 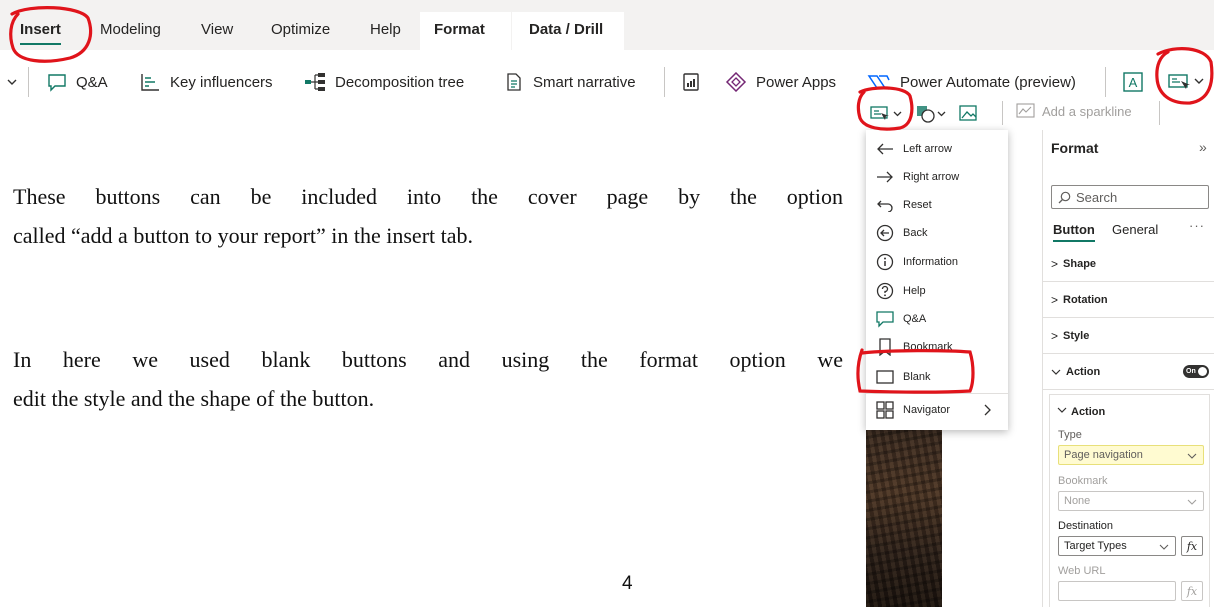 I want to click on image-icon, so click(x=969, y=114).